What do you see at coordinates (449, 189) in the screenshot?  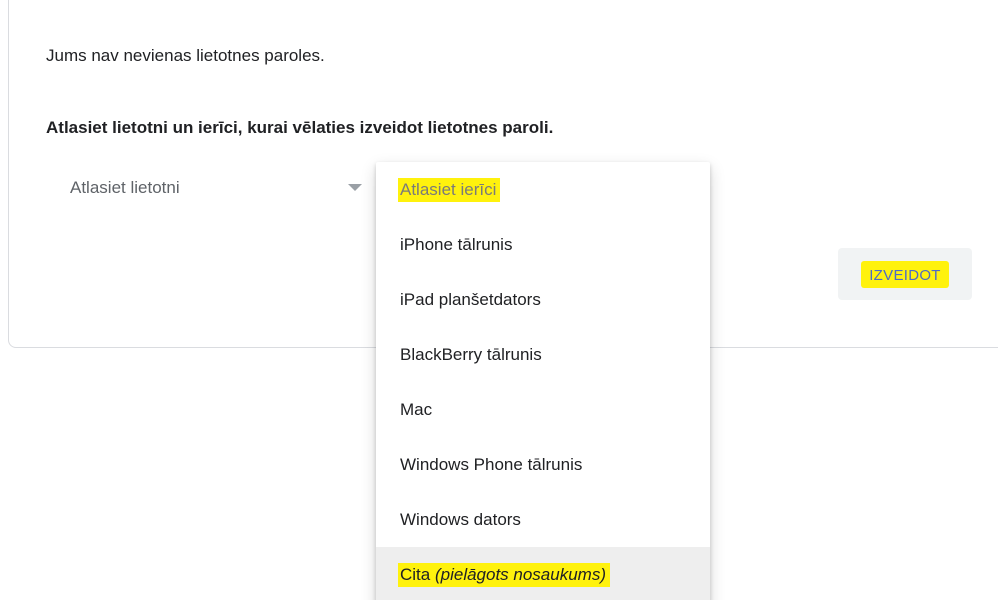 I see `device-option-label: Atlasiet ierīci` at bounding box center [449, 189].